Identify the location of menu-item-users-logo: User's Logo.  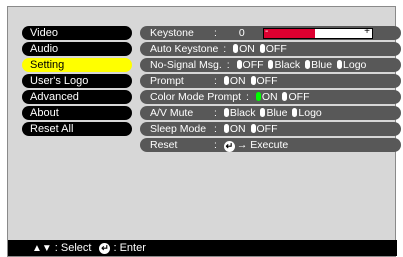
(77, 81).